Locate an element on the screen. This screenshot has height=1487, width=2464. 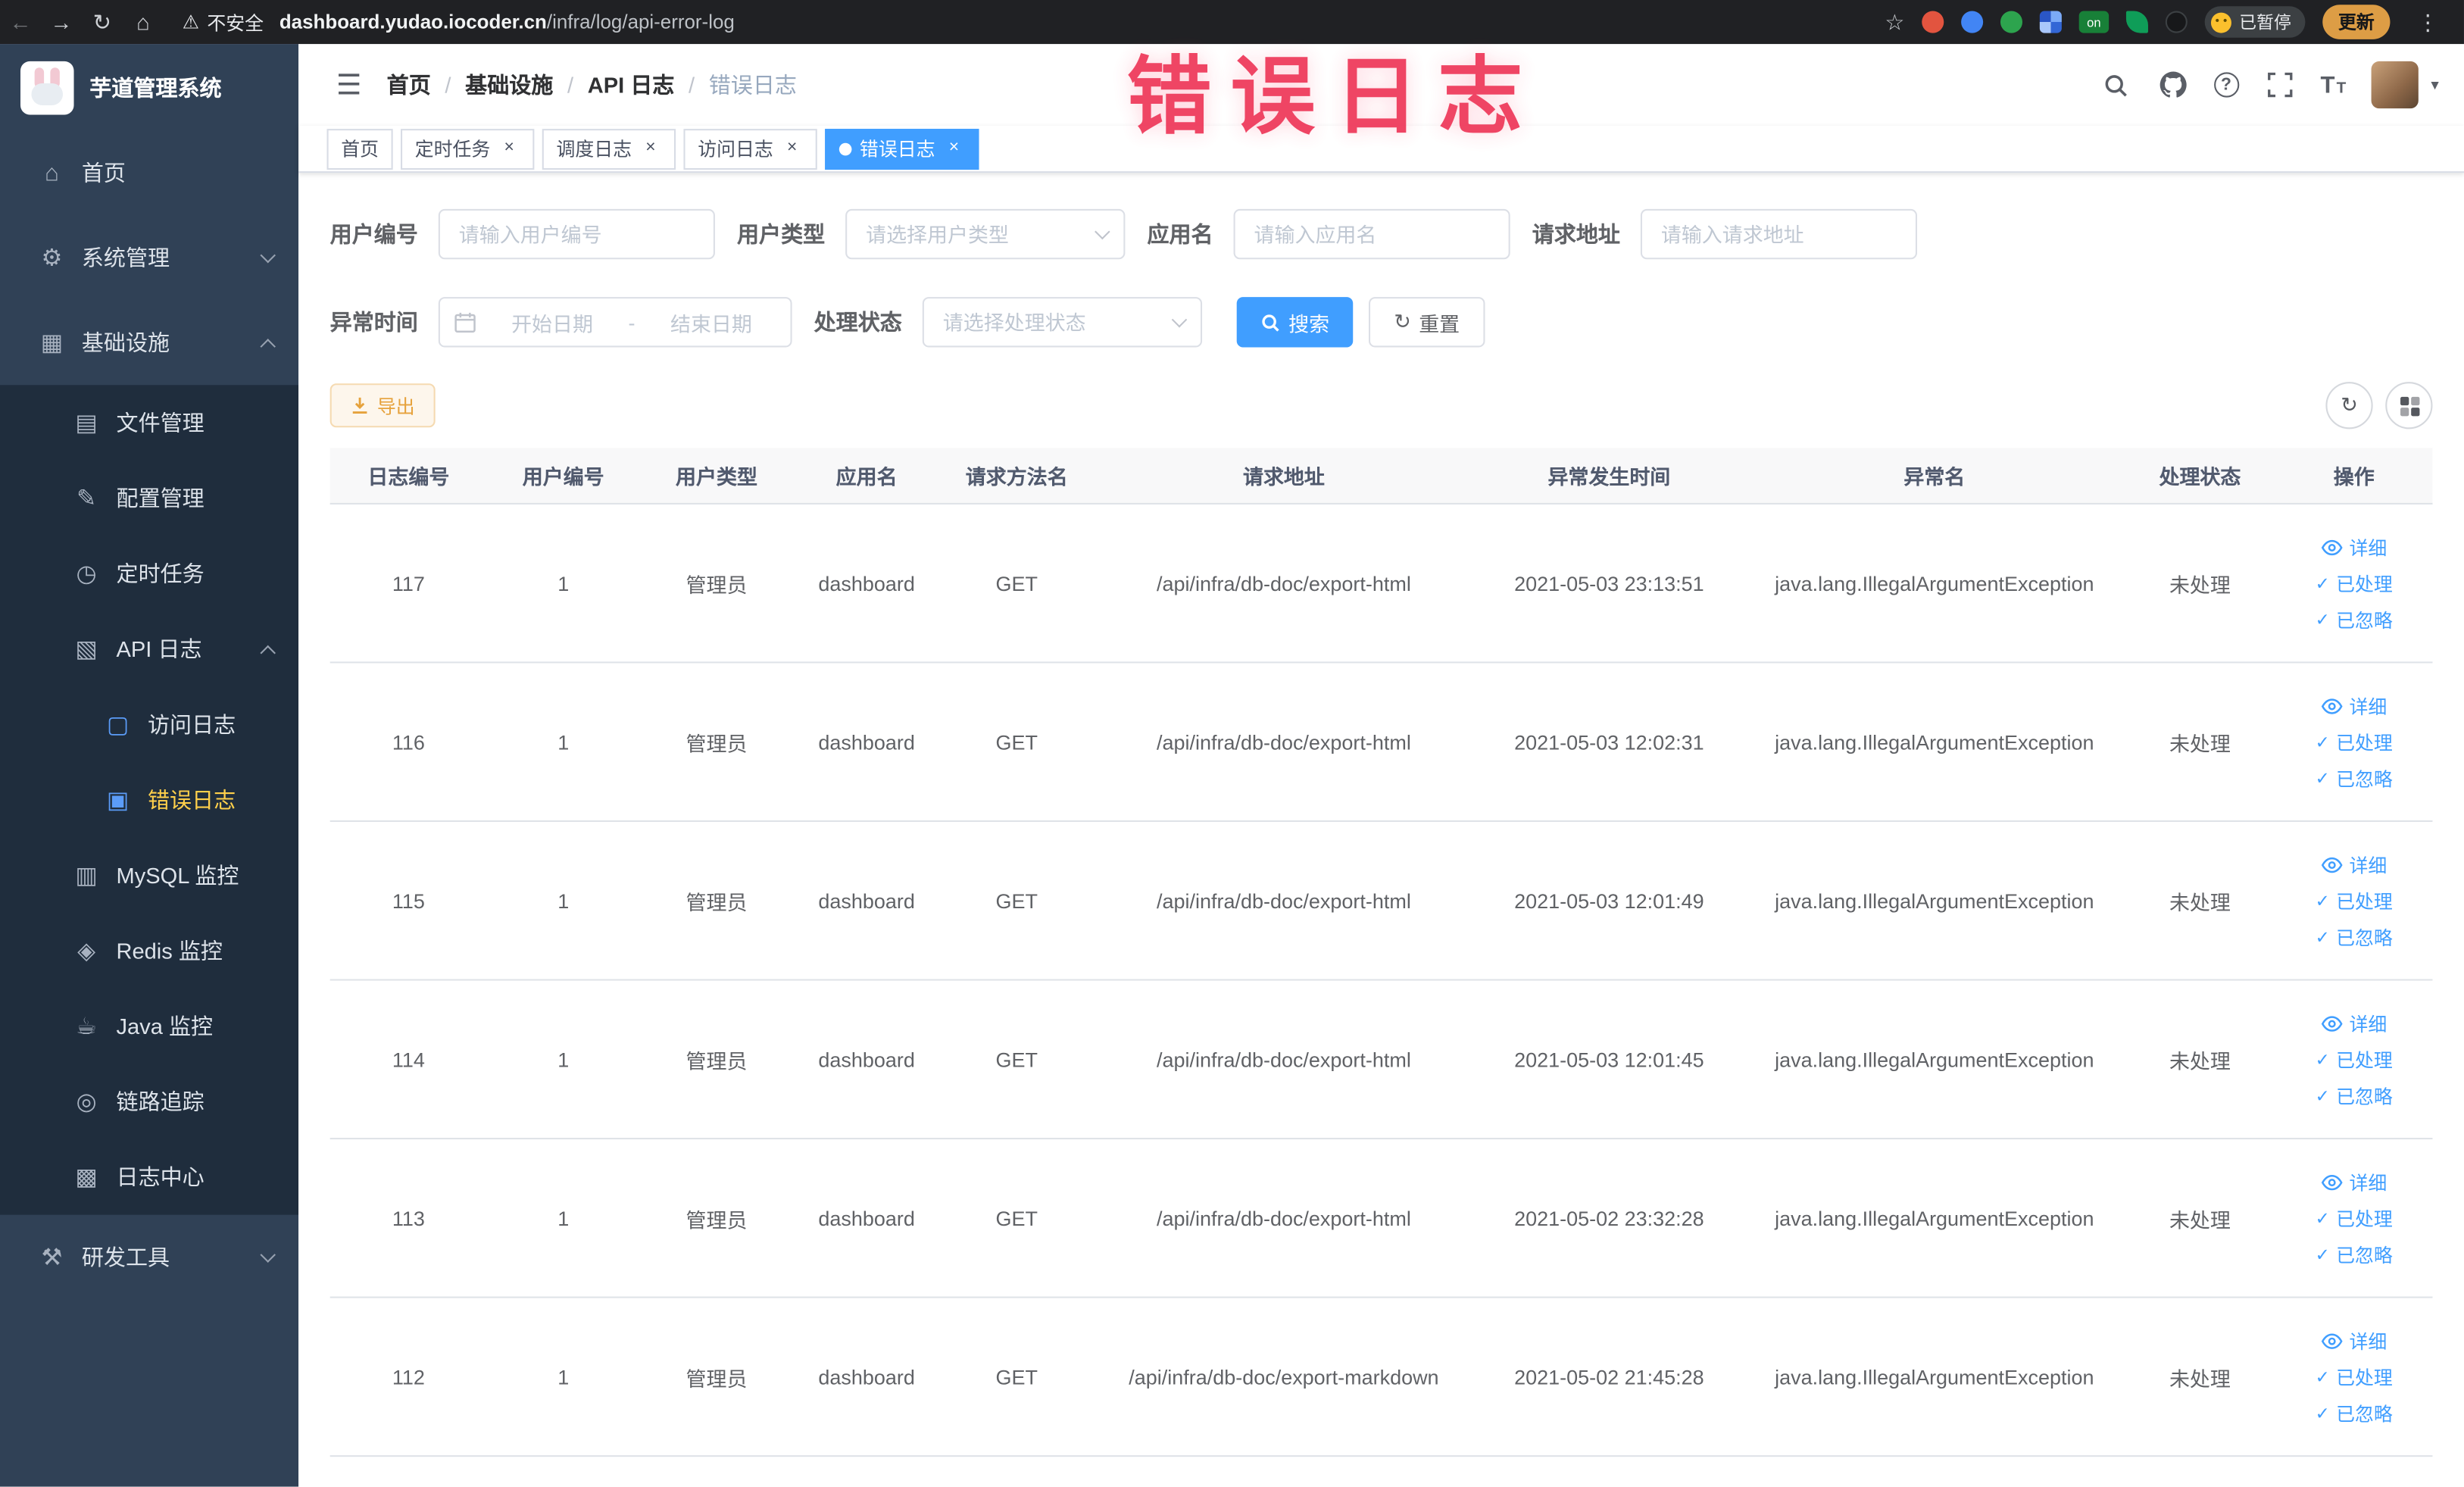
sidebar-item-system: ⚙ 系统管理 is located at coordinates (149, 257).